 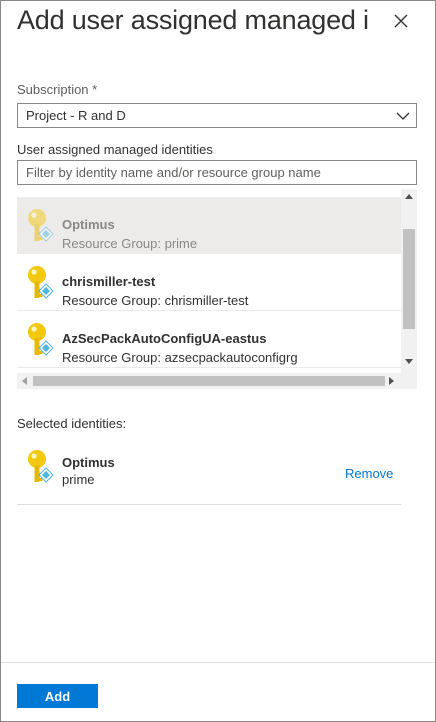 What do you see at coordinates (115, 149) in the screenshot?
I see `identities-label: User assigned managed identities` at bounding box center [115, 149].